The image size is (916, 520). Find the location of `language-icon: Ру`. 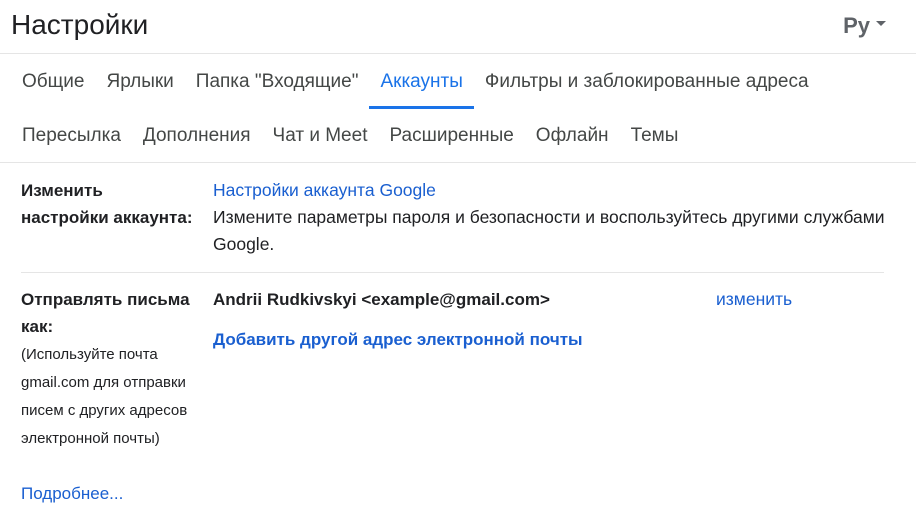

language-icon: Ру is located at coordinates (856, 25).